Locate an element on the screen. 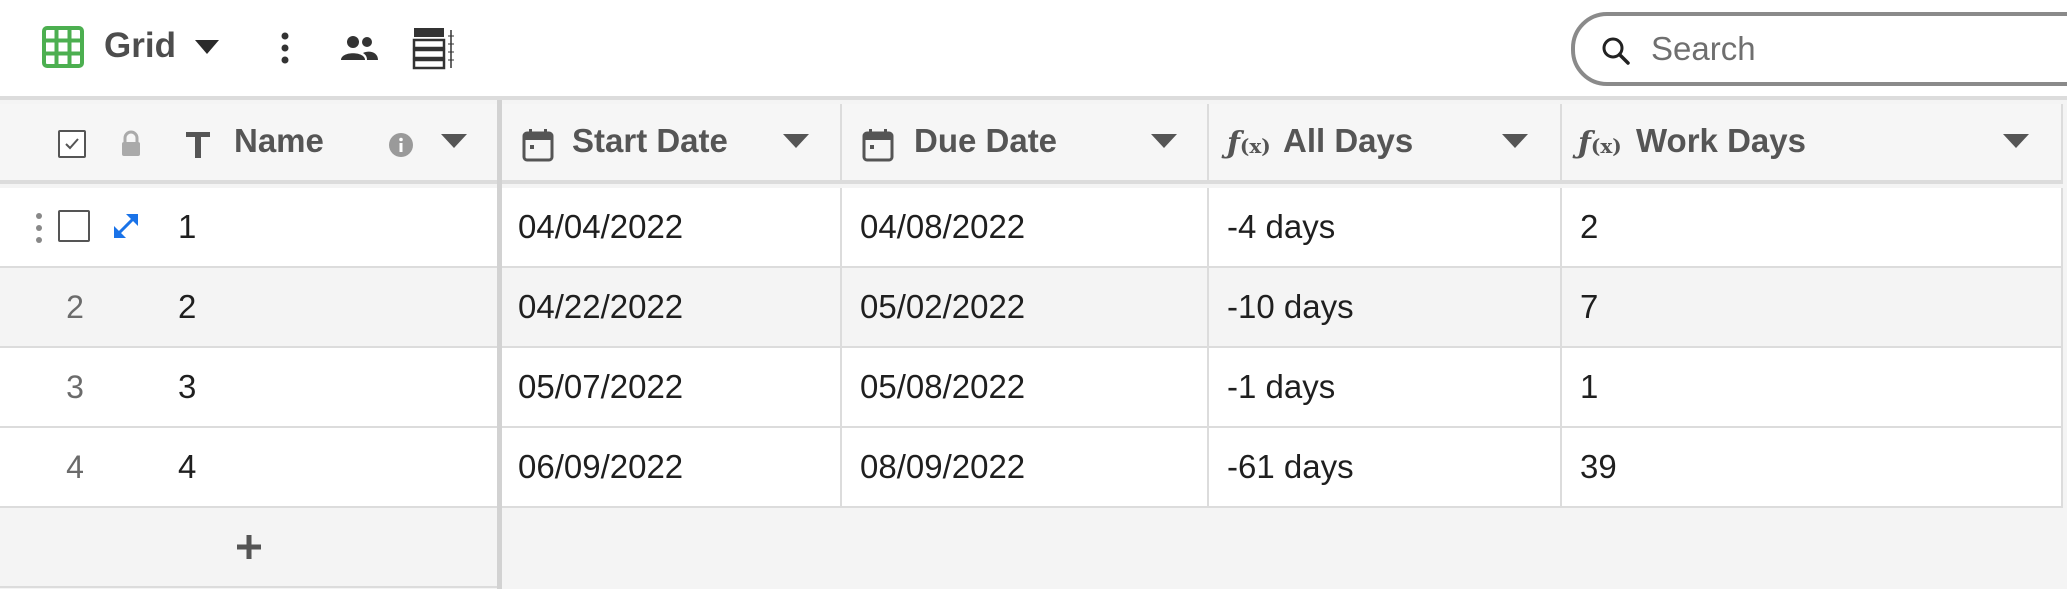 The image size is (2067, 589). column-header-due-date: Due Date is located at coordinates (1025, 144).